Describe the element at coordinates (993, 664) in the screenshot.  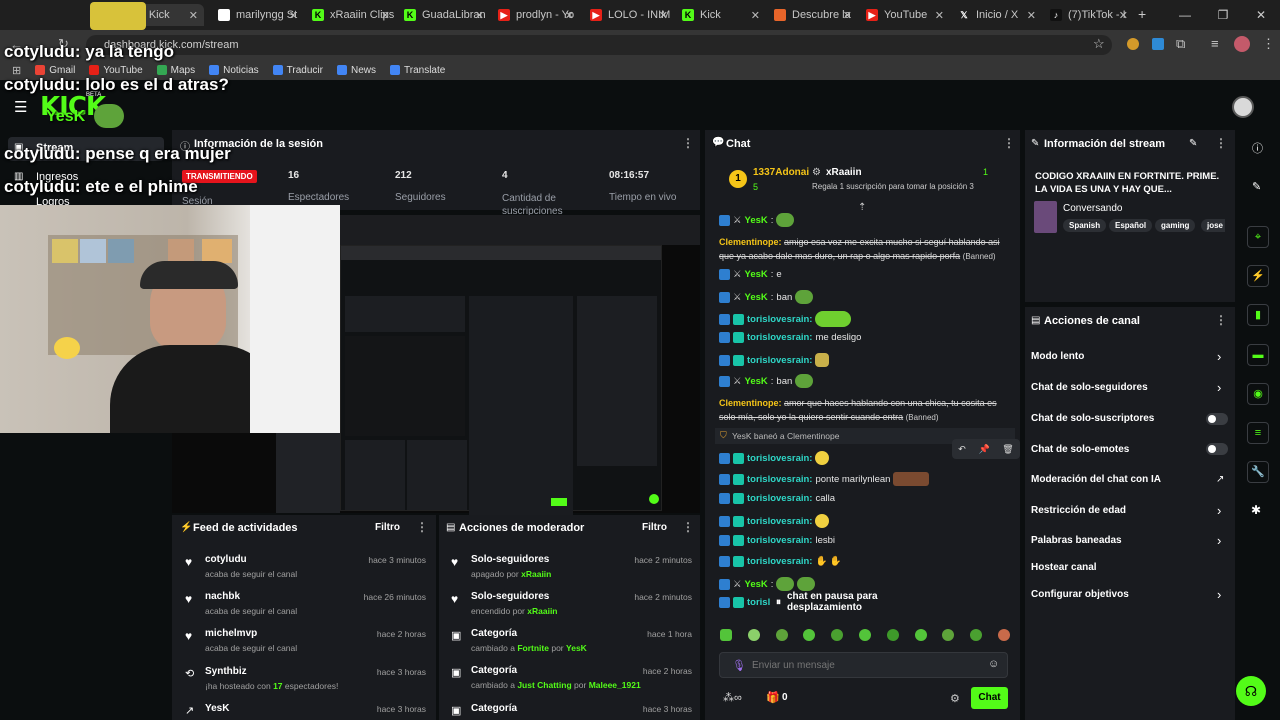
I see `emoji-icon: ☺` at that location.